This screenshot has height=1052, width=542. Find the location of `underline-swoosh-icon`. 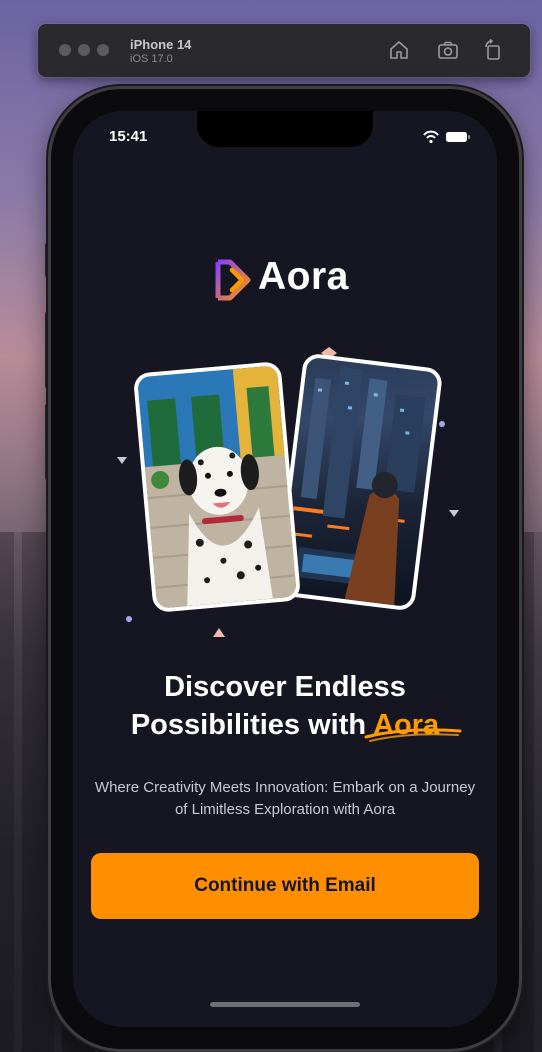

underline-swoosh-icon is located at coordinates (413, 735).